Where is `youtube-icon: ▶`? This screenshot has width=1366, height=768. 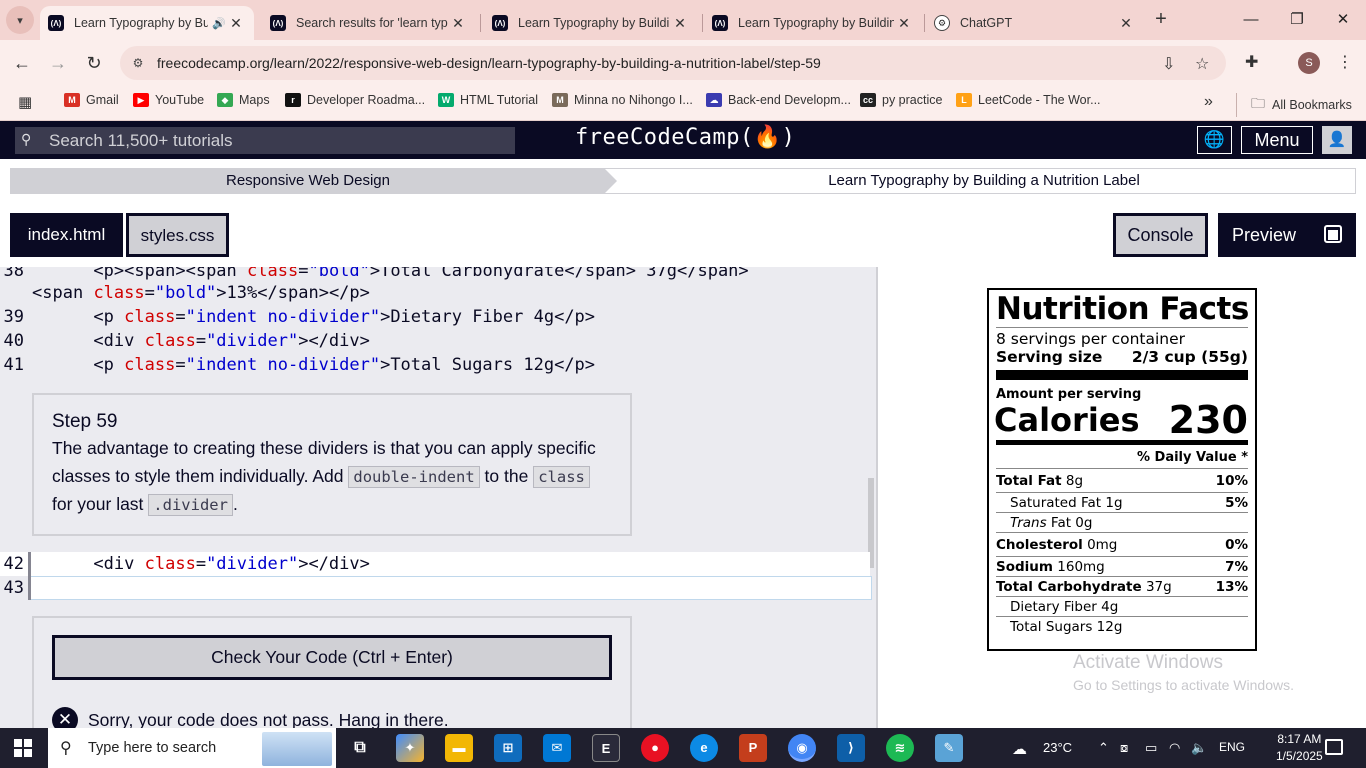 youtube-icon: ▶ is located at coordinates (141, 100).